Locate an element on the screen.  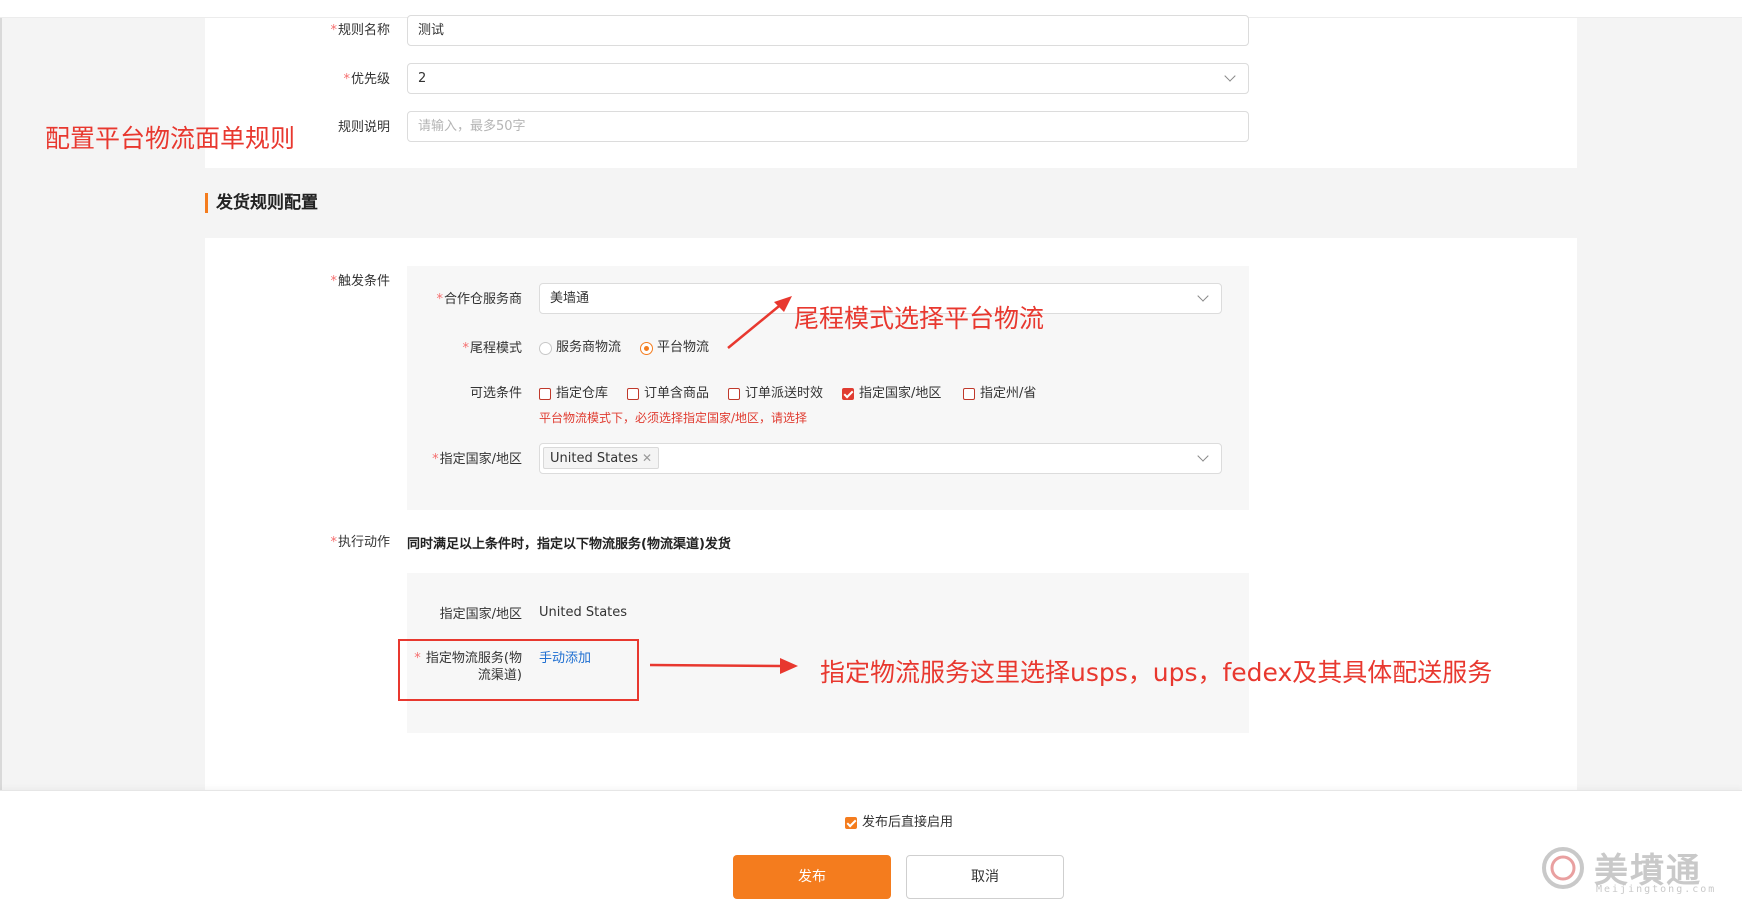
cancel-button: 取消 is located at coordinates (985, 877).